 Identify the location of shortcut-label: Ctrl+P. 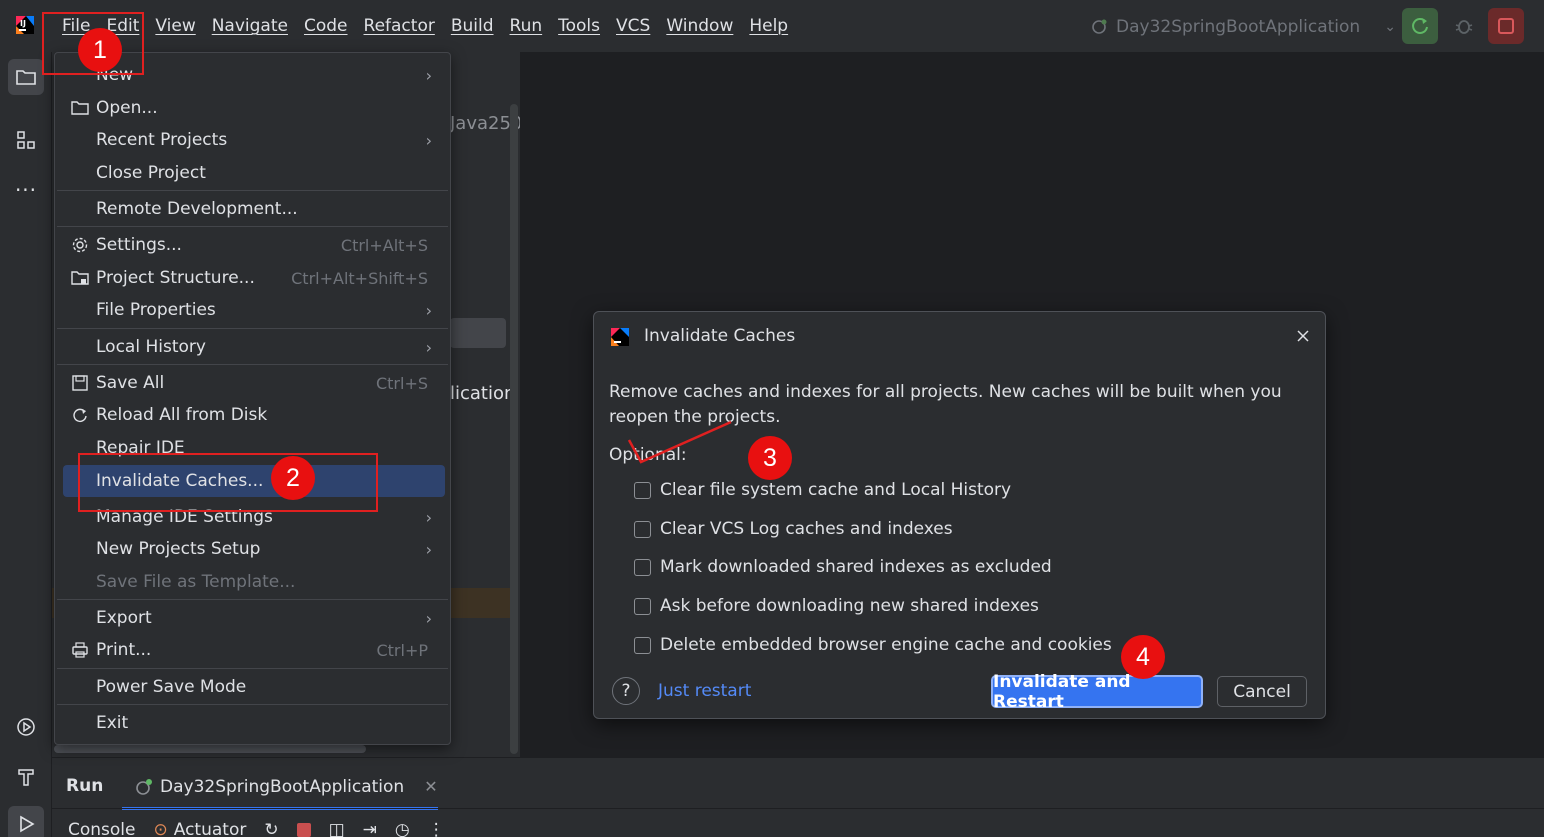
(402, 650).